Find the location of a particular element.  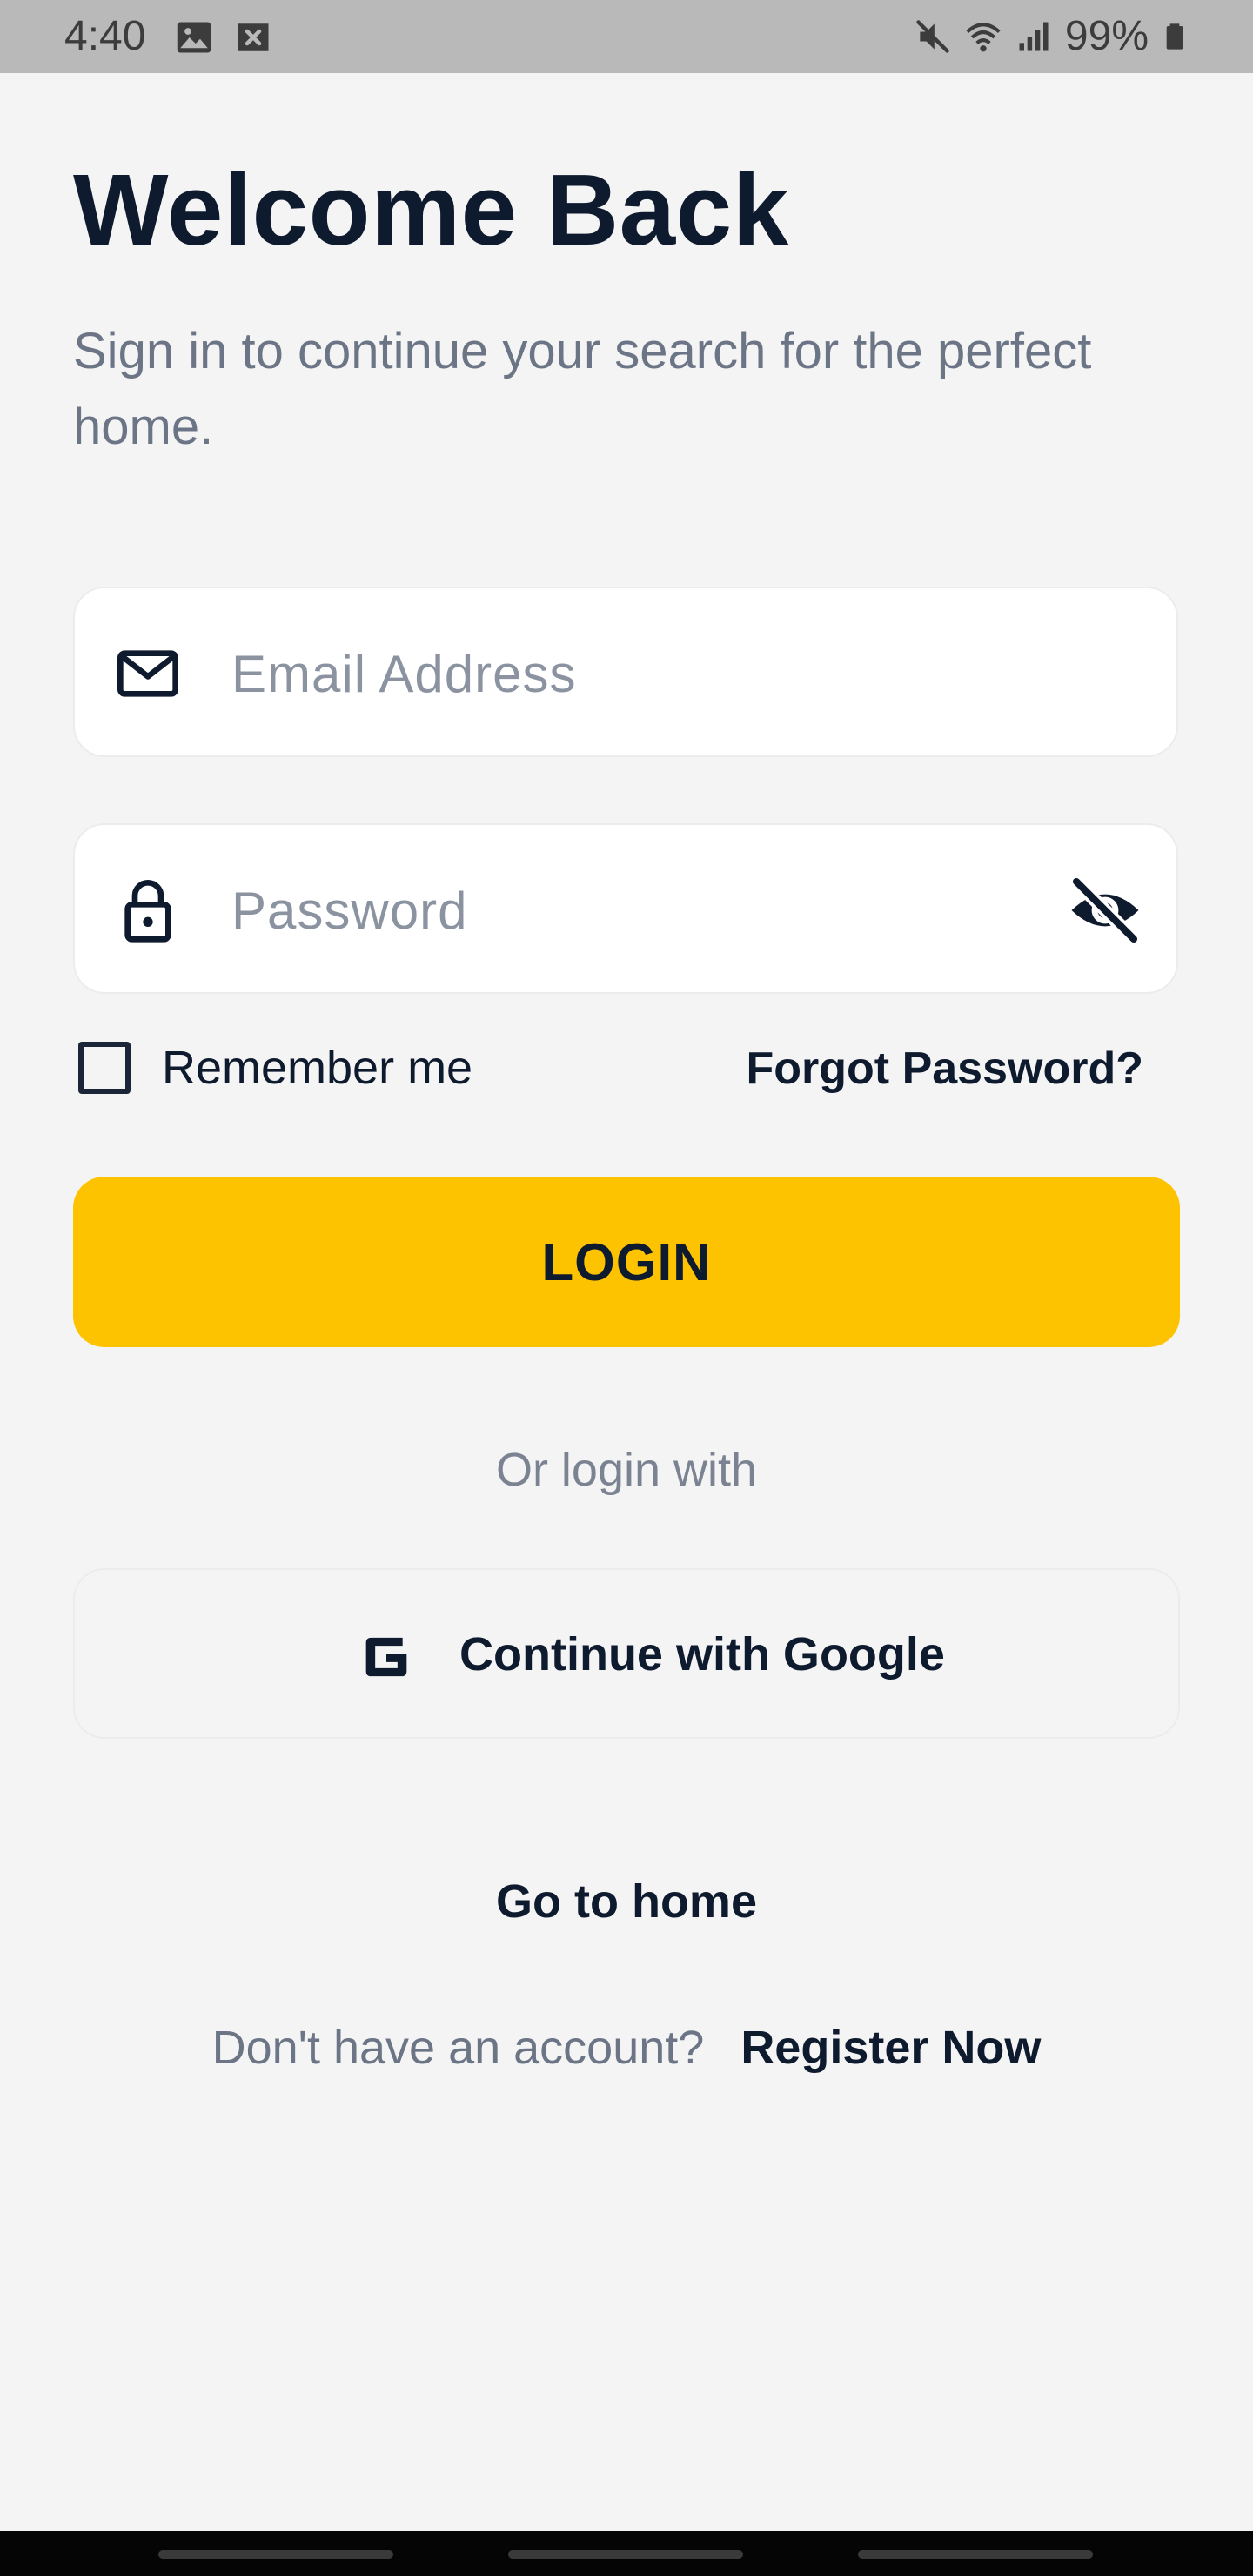

blocked-notification-icon is located at coordinates (253, 37).